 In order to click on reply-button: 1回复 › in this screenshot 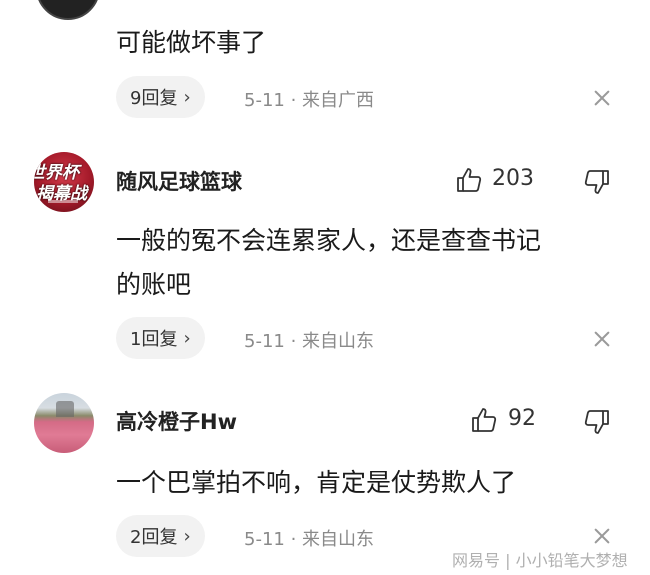, I will do `click(160, 338)`.